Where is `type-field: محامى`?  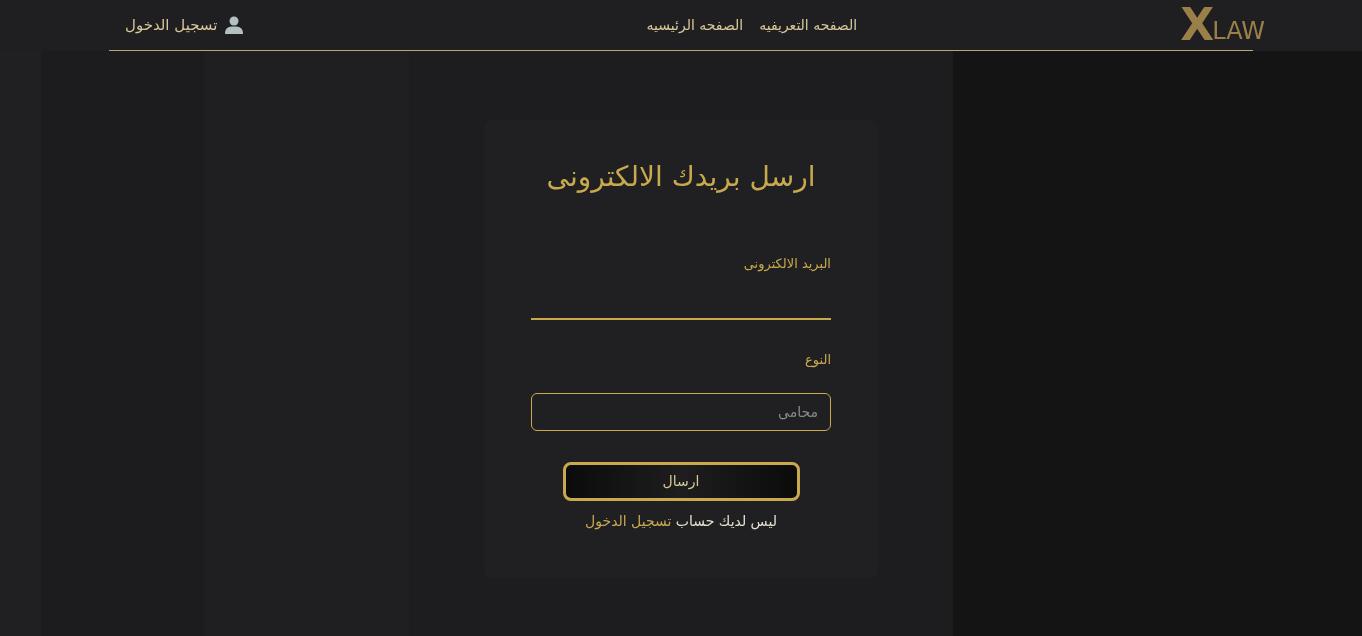
type-field: محامى is located at coordinates (681, 412).